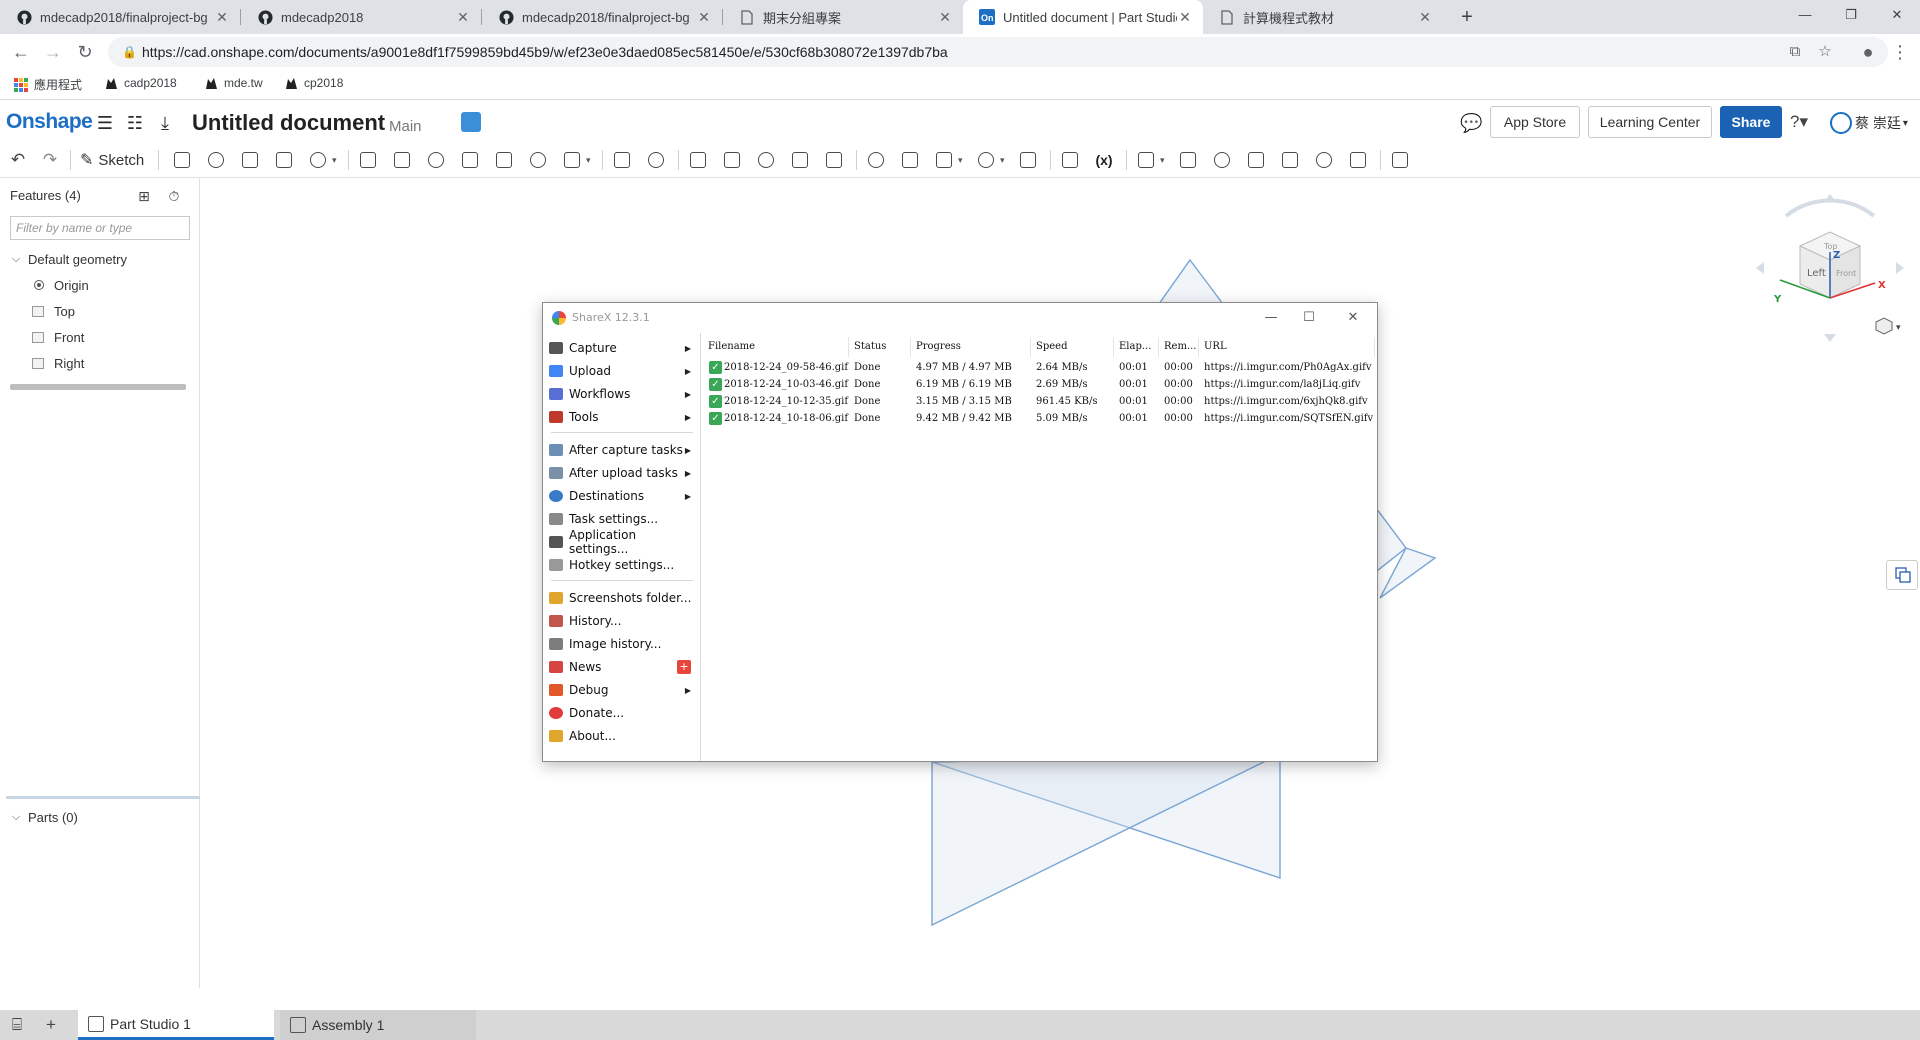  Describe the element at coordinates (1323, 17) in the screenshot. I see `browser-tab: 計算機程式教材 ✕` at that location.